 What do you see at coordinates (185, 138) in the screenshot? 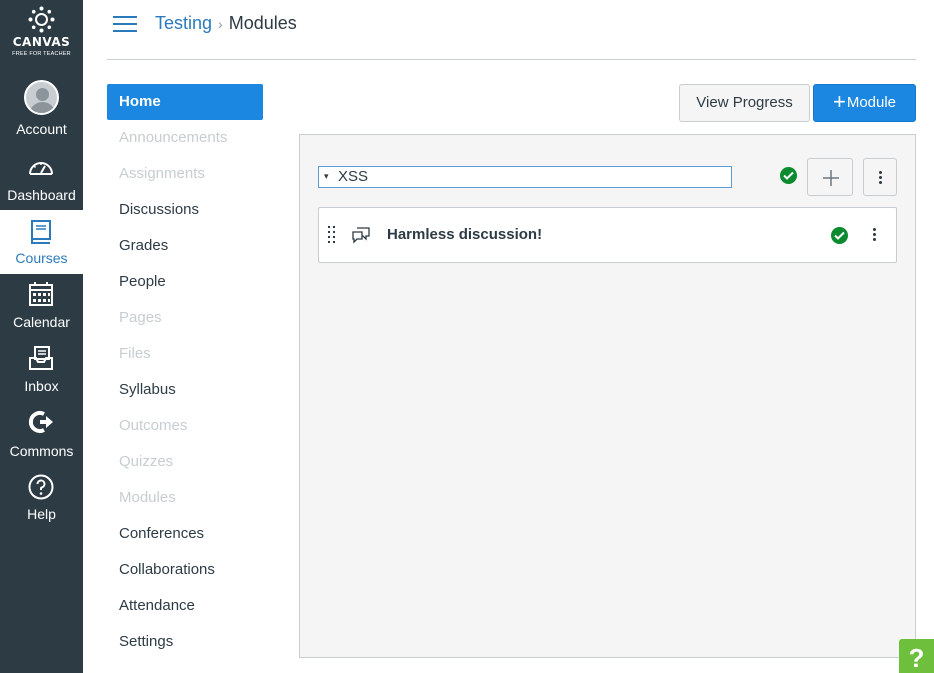
I see `course-nav-announcements: Announcements` at bounding box center [185, 138].